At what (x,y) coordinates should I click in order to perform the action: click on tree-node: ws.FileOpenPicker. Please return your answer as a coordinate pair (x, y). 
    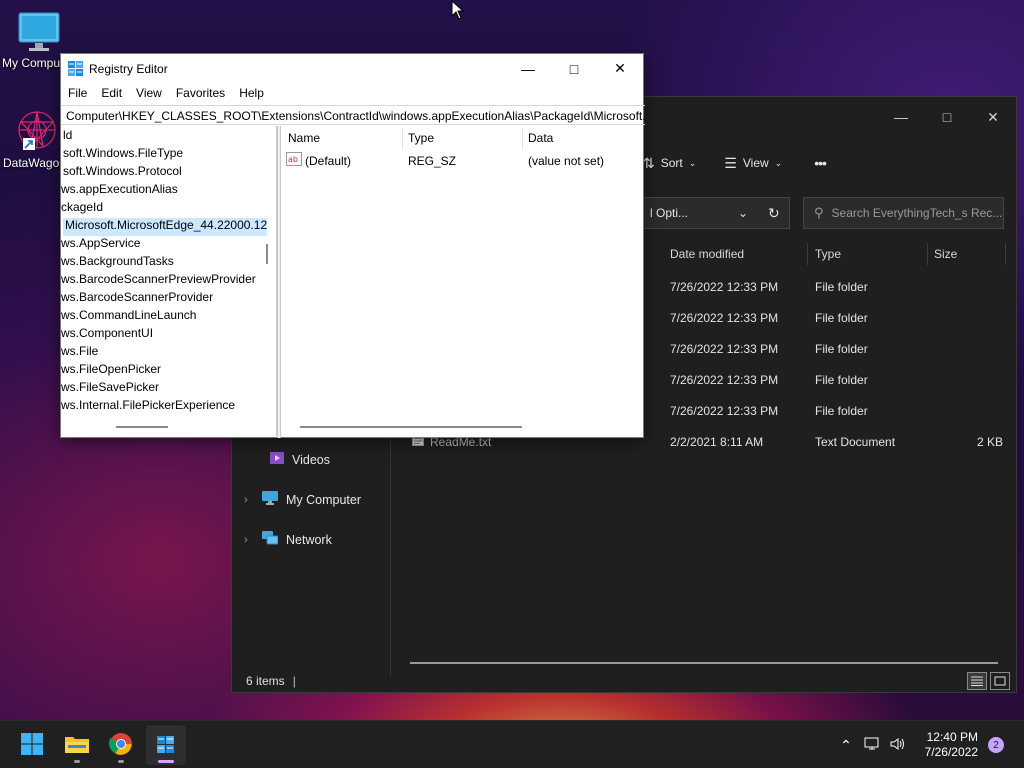
    Looking at the image, I should click on (111, 371).